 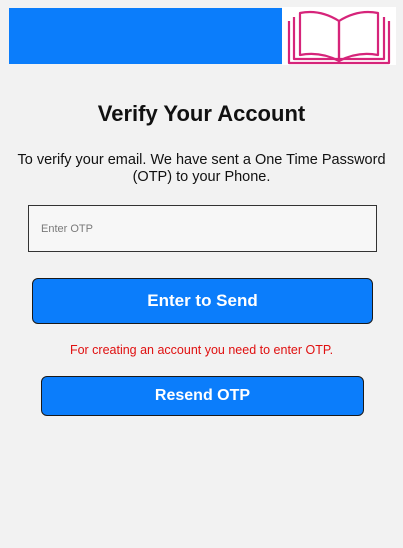 I want to click on app-logo, so click(x=339, y=36).